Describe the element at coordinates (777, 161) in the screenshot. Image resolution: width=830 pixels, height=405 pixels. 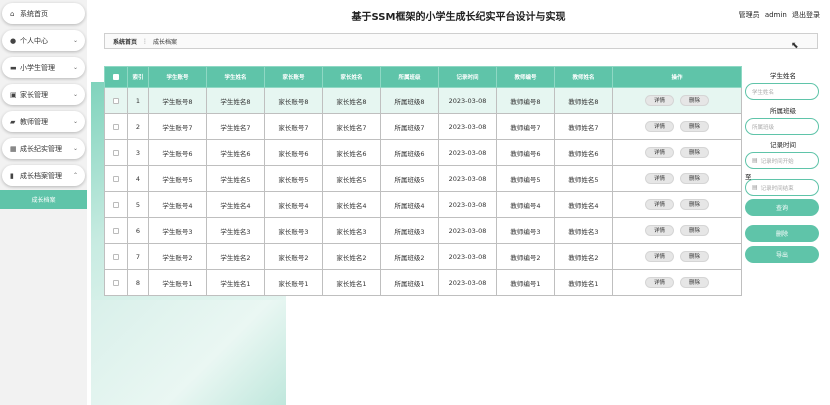
I see `start-placeholder: 记录时间开始` at that location.